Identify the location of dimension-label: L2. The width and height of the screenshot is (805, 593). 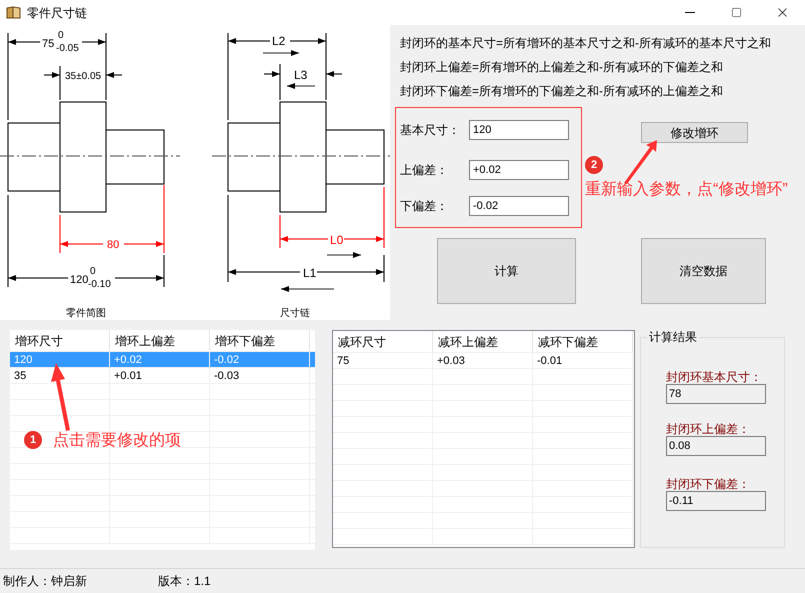
(279, 41).